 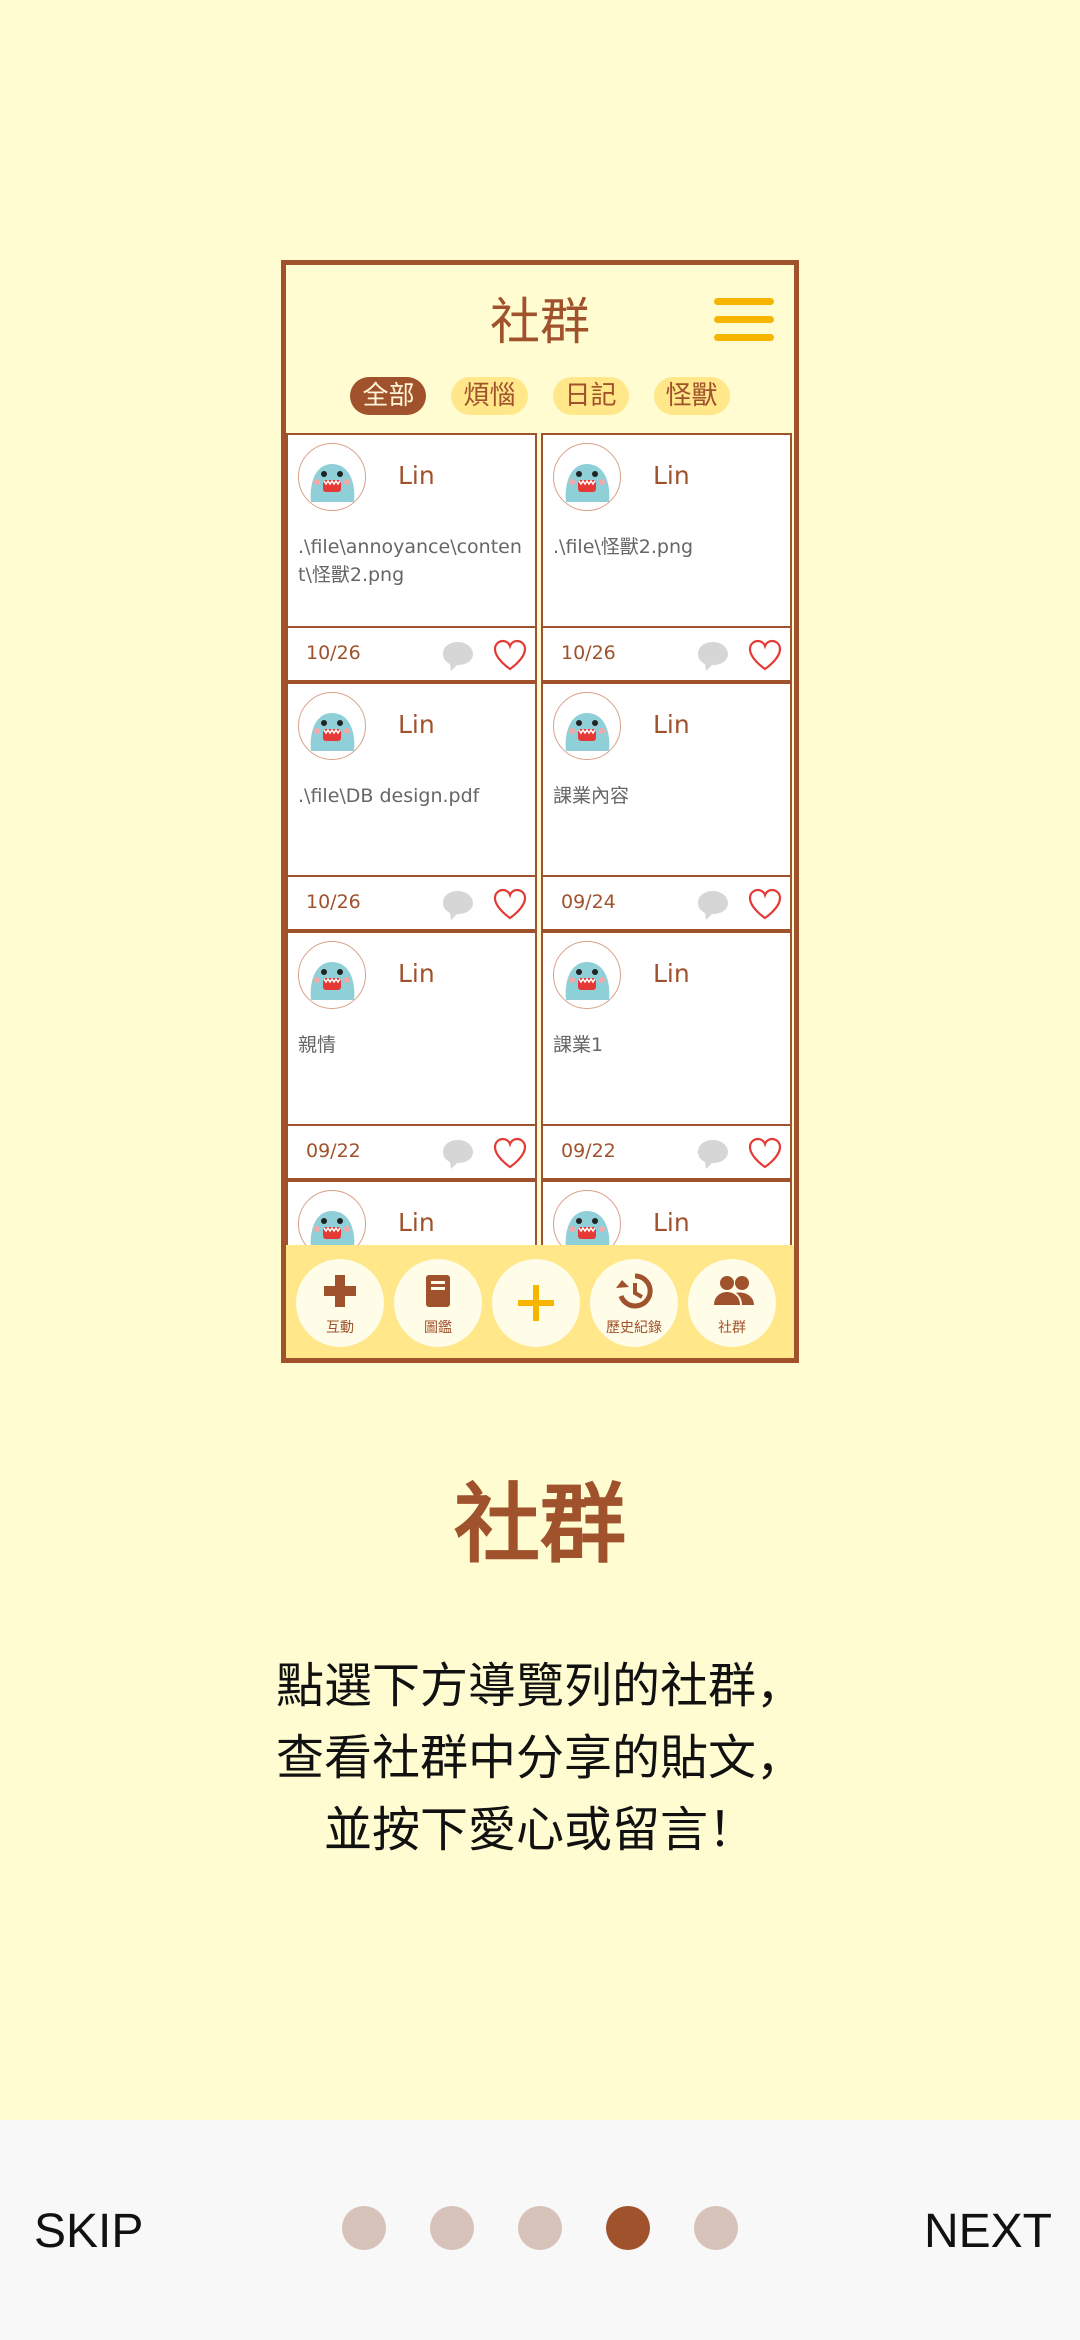 What do you see at coordinates (540, 397) in the screenshot?
I see `filter-chips: 全部 煩惱 日記 怪獸` at bounding box center [540, 397].